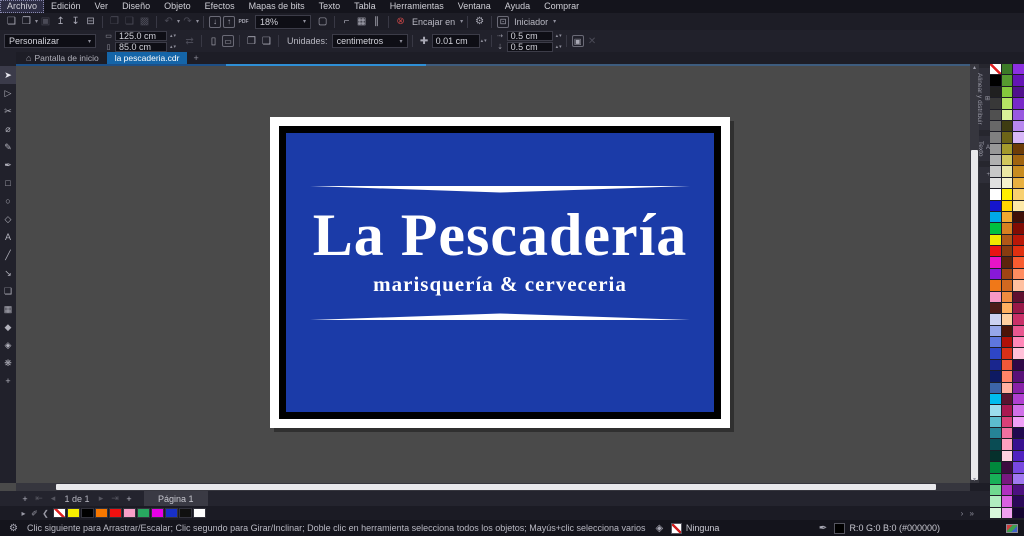  What do you see at coordinates (517, 6) in the screenshot?
I see `menu-item: Ayuda` at bounding box center [517, 6].